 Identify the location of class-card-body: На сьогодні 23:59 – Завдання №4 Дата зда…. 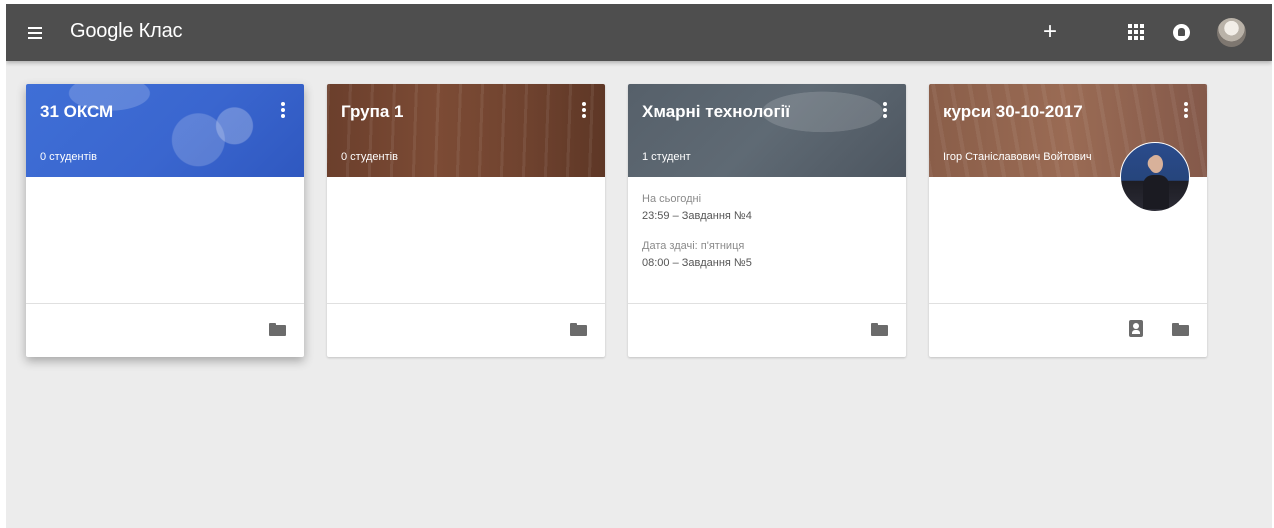
(767, 240).